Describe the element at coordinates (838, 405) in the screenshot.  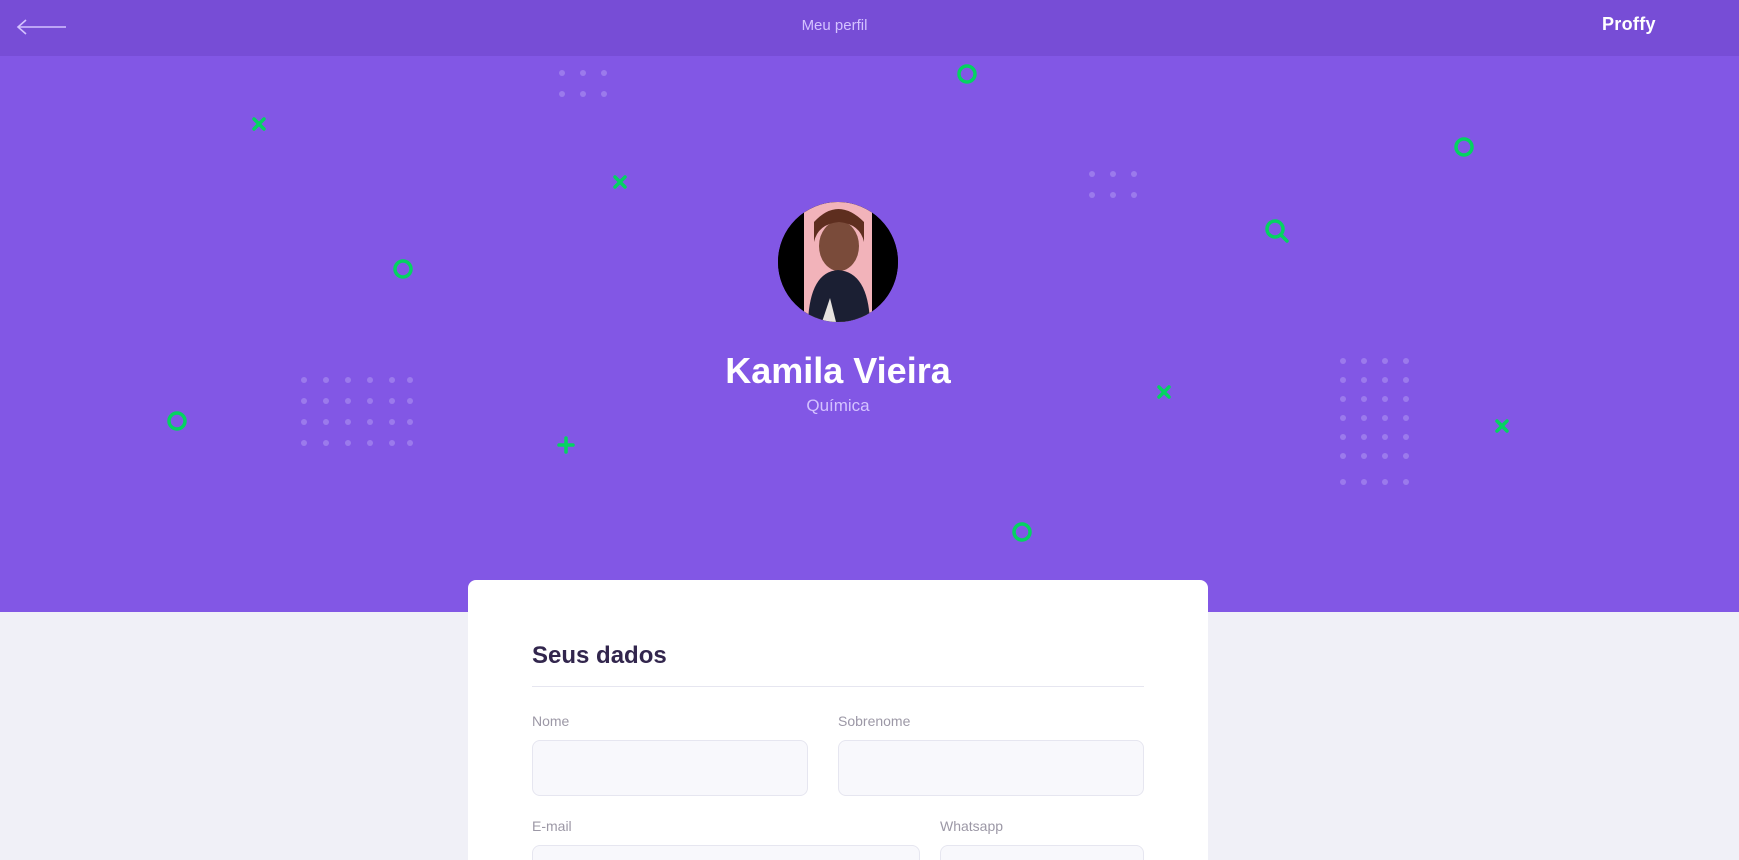
I see `profile-subject: Química` at that location.